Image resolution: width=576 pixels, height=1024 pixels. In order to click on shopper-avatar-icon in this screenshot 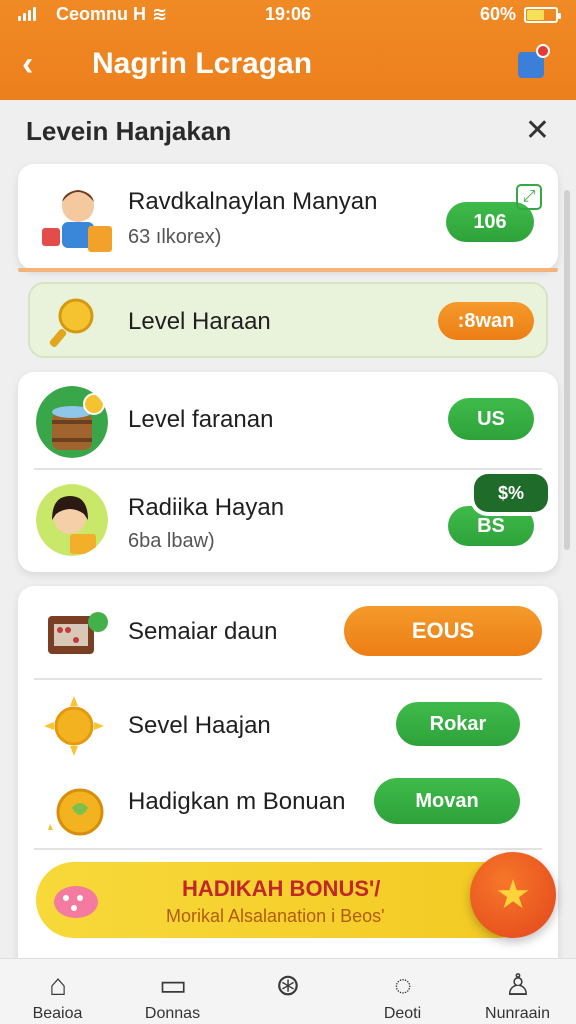, I will do `click(77, 221)`.